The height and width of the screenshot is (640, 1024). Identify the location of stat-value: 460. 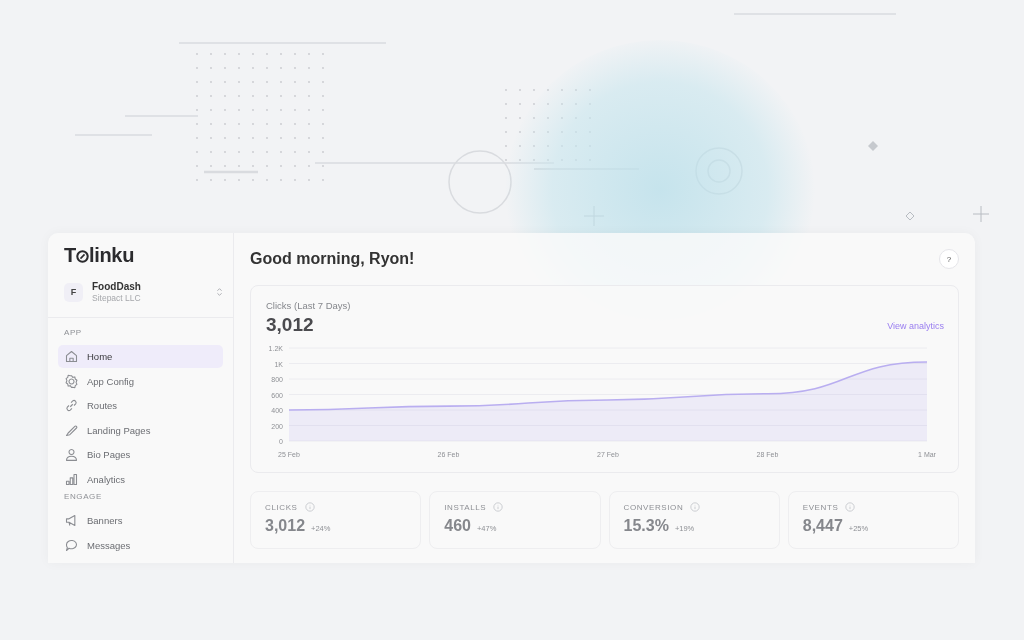
(457, 526).